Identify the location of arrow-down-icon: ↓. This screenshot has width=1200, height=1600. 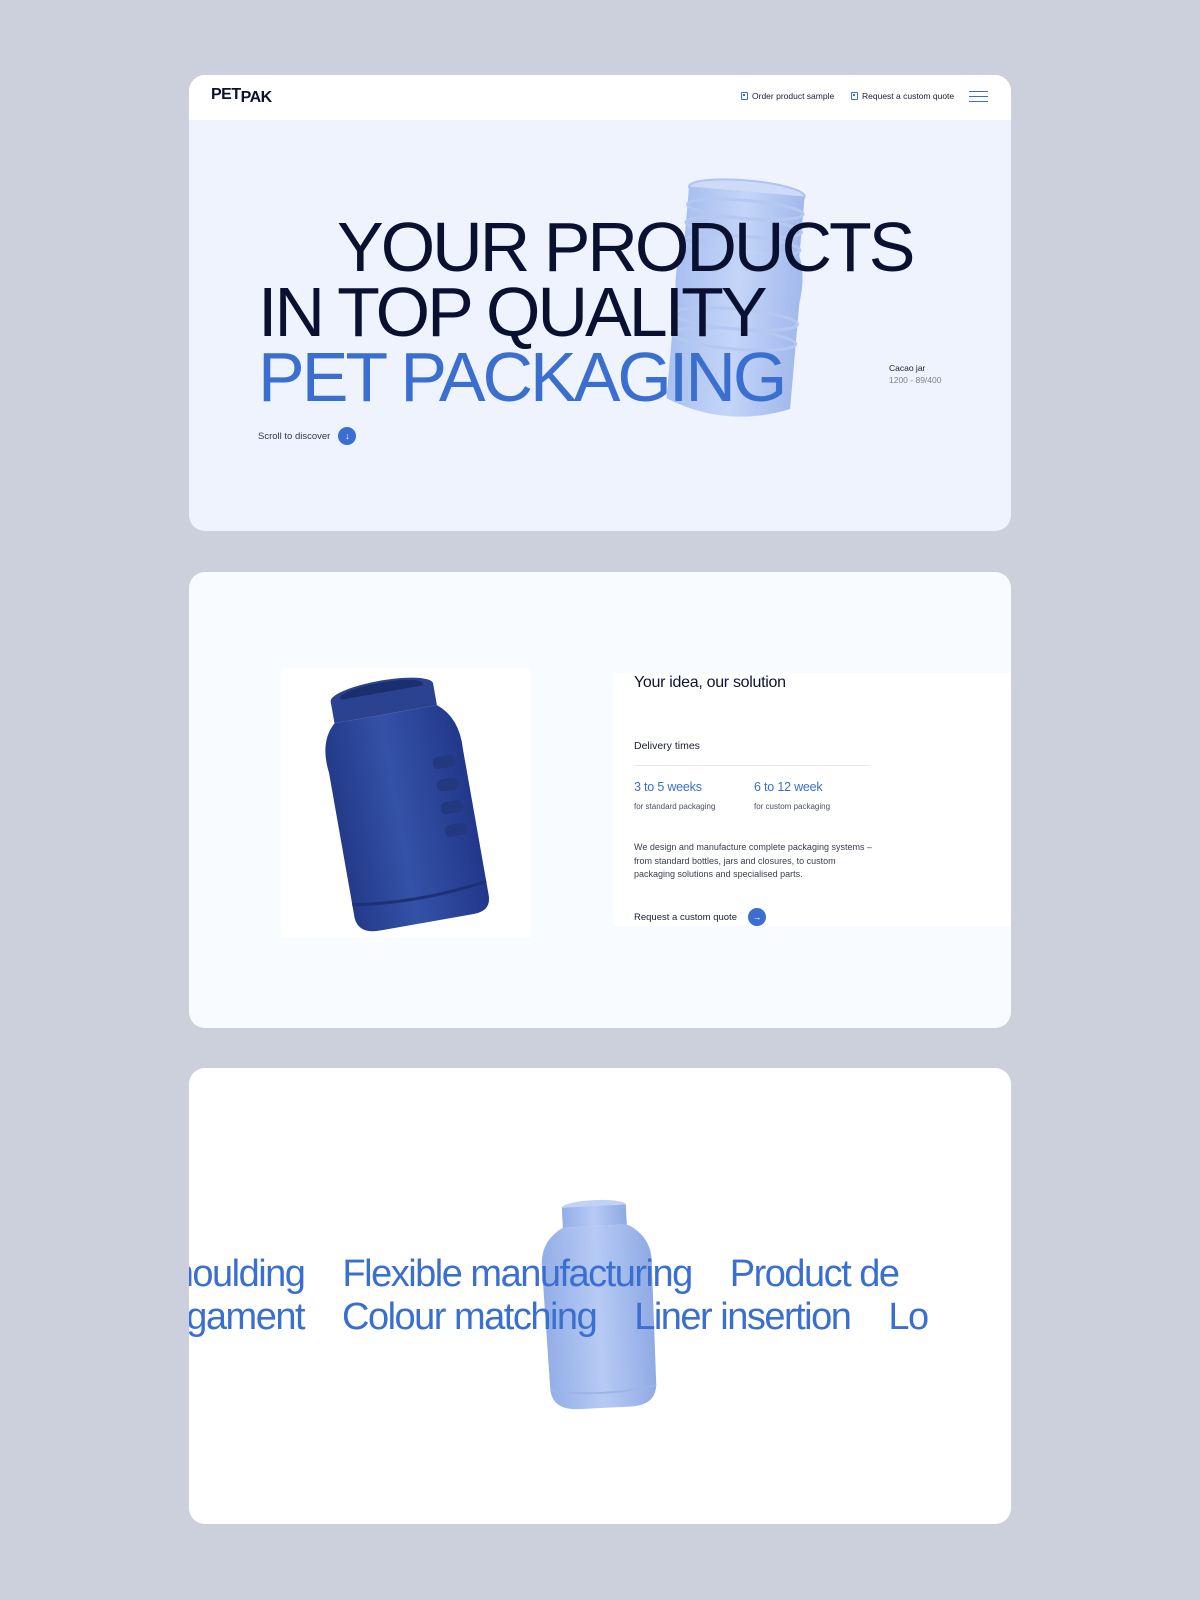
(347, 436).